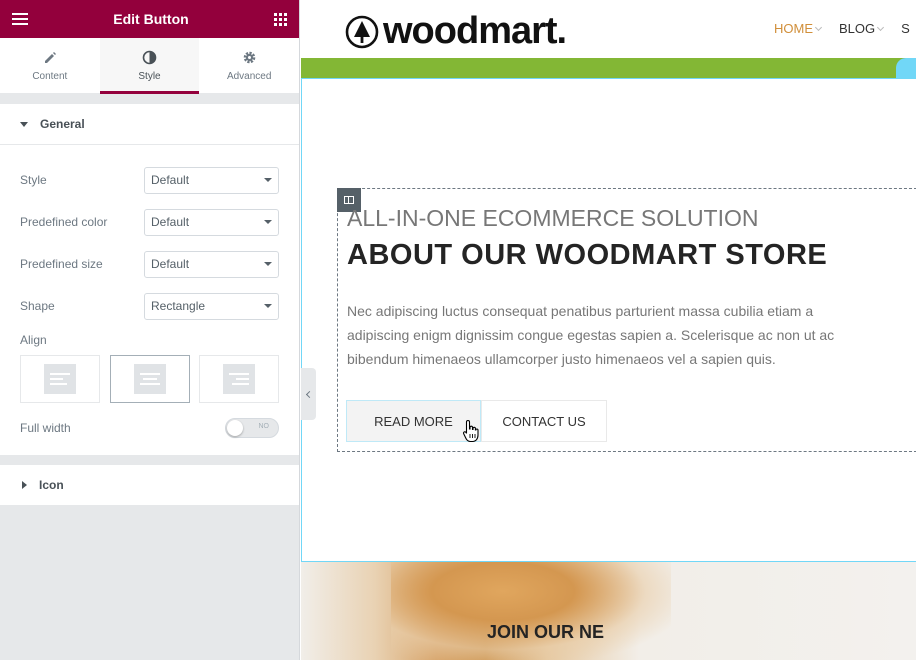 The image size is (916, 660). What do you see at coordinates (62, 124) in the screenshot?
I see `general-heading: General` at bounding box center [62, 124].